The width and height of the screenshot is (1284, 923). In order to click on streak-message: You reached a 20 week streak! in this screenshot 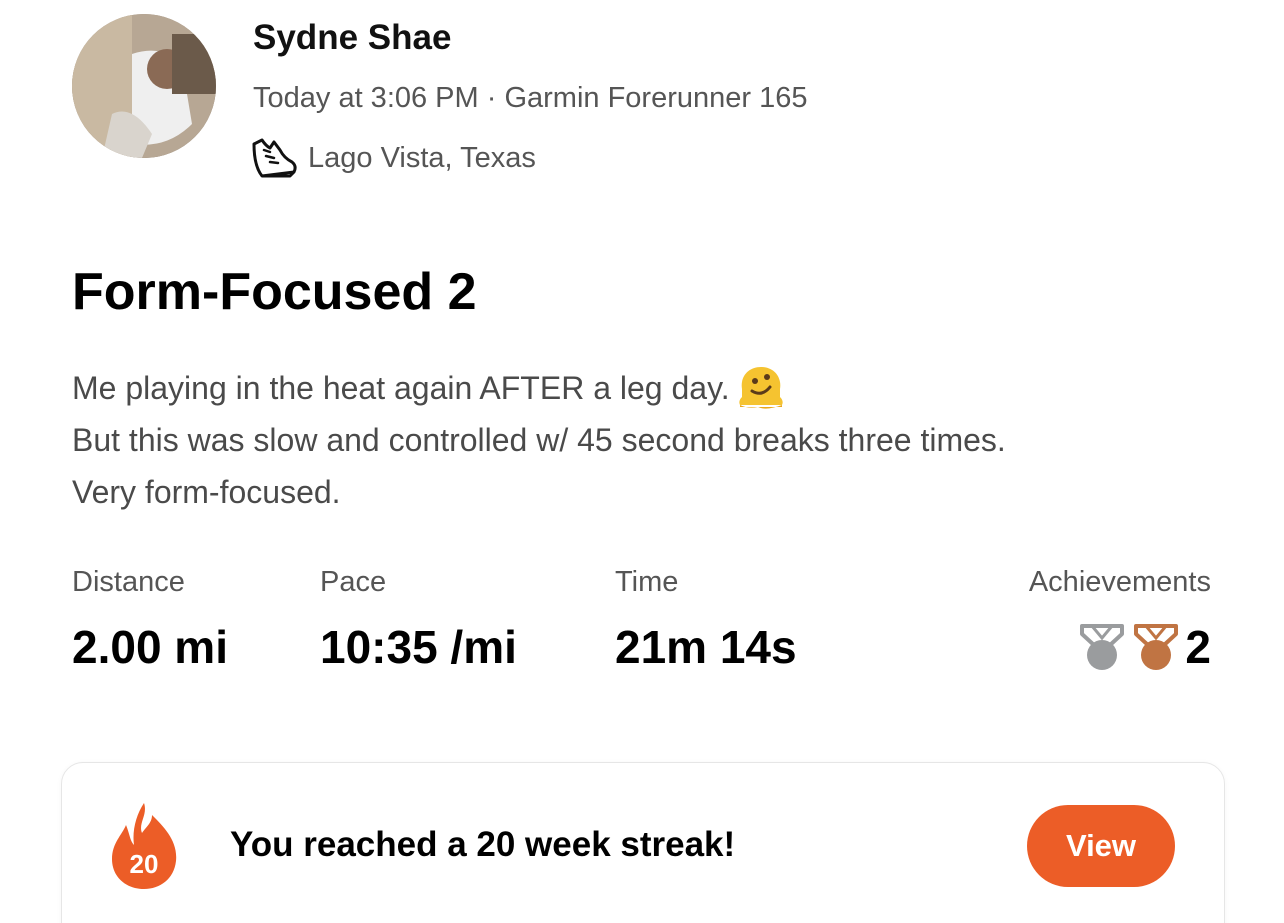, I will do `click(483, 844)`.